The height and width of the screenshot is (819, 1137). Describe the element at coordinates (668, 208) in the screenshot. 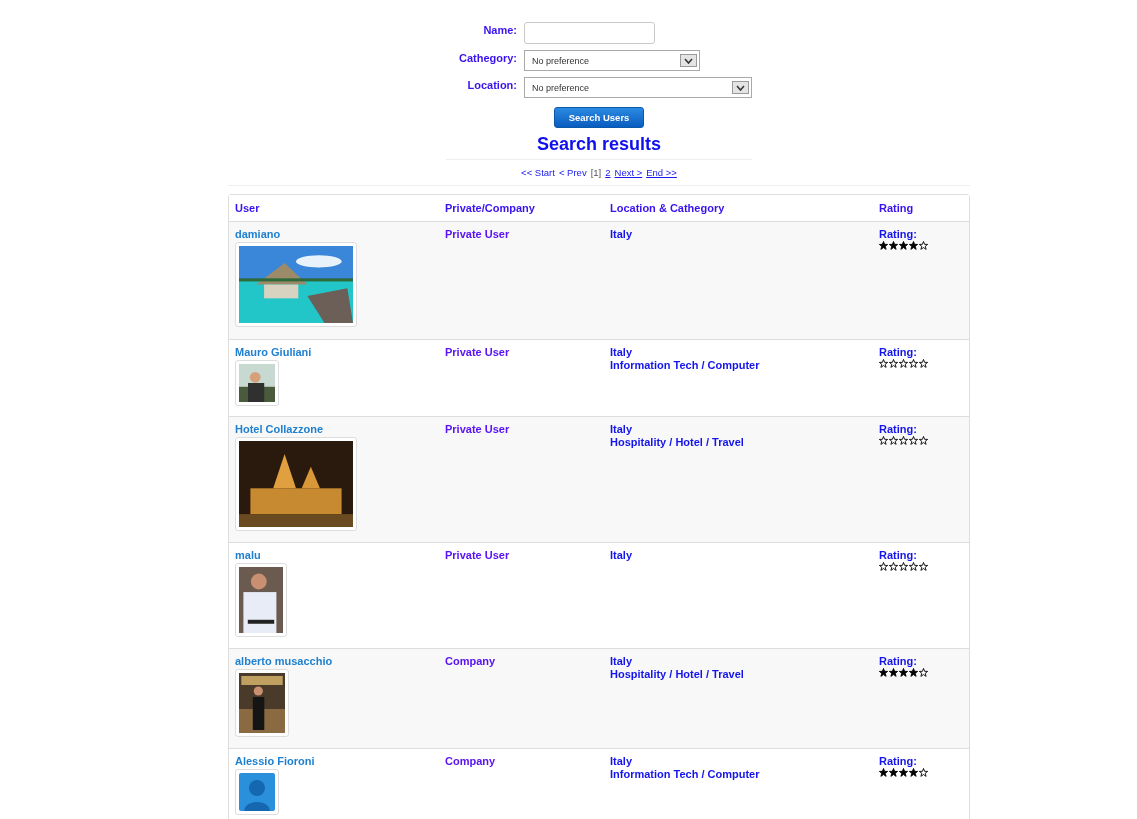

I see `column-header: Location & Cathegory` at that location.